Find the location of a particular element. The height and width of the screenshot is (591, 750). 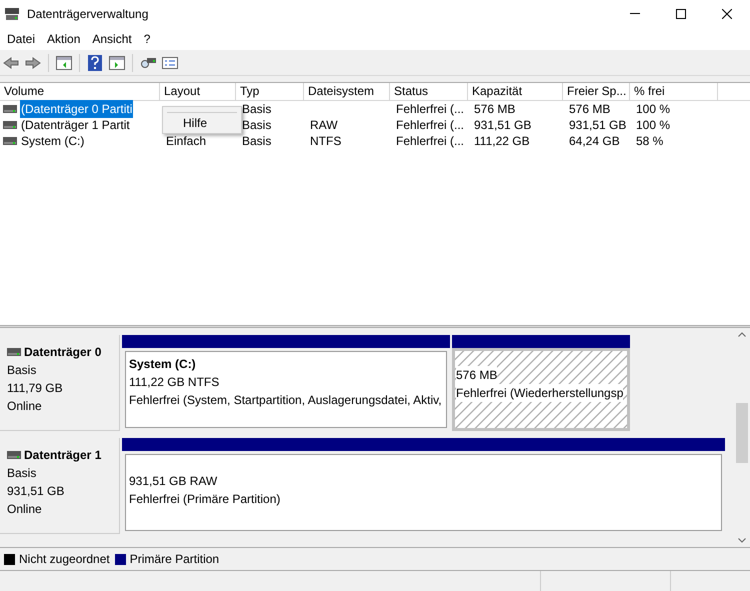

table-cell-text: Einfach is located at coordinates (186, 141).